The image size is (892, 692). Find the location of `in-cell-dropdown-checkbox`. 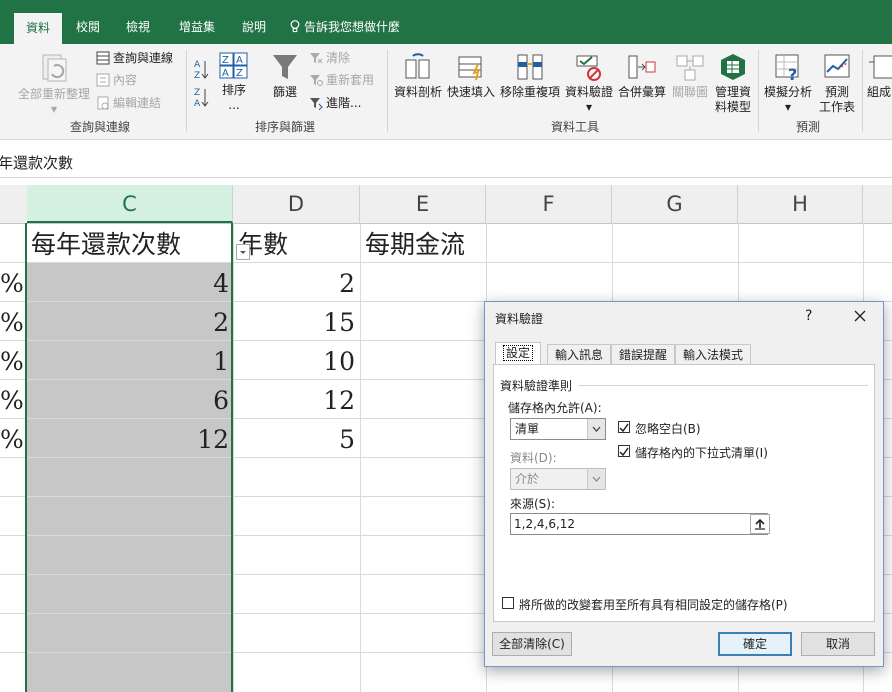

in-cell-dropdown-checkbox is located at coordinates (624, 451).